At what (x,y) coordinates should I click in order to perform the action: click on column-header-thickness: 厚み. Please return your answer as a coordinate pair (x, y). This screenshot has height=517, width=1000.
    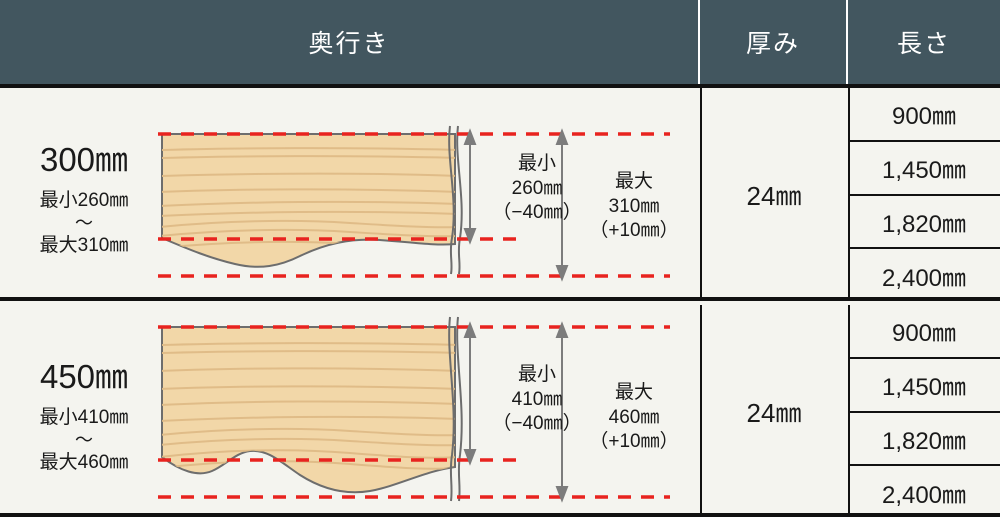
    Looking at the image, I should click on (774, 42).